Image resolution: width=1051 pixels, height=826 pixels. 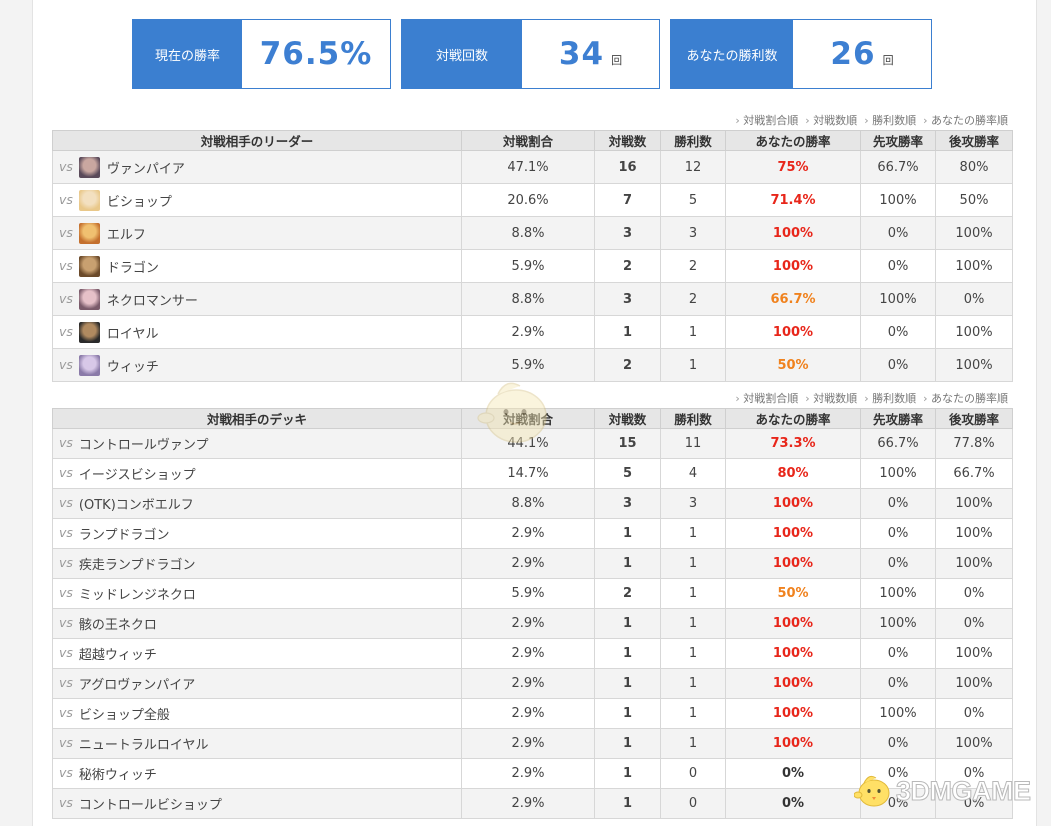 I want to click on winrate-cell: 71.4%, so click(x=793, y=200).